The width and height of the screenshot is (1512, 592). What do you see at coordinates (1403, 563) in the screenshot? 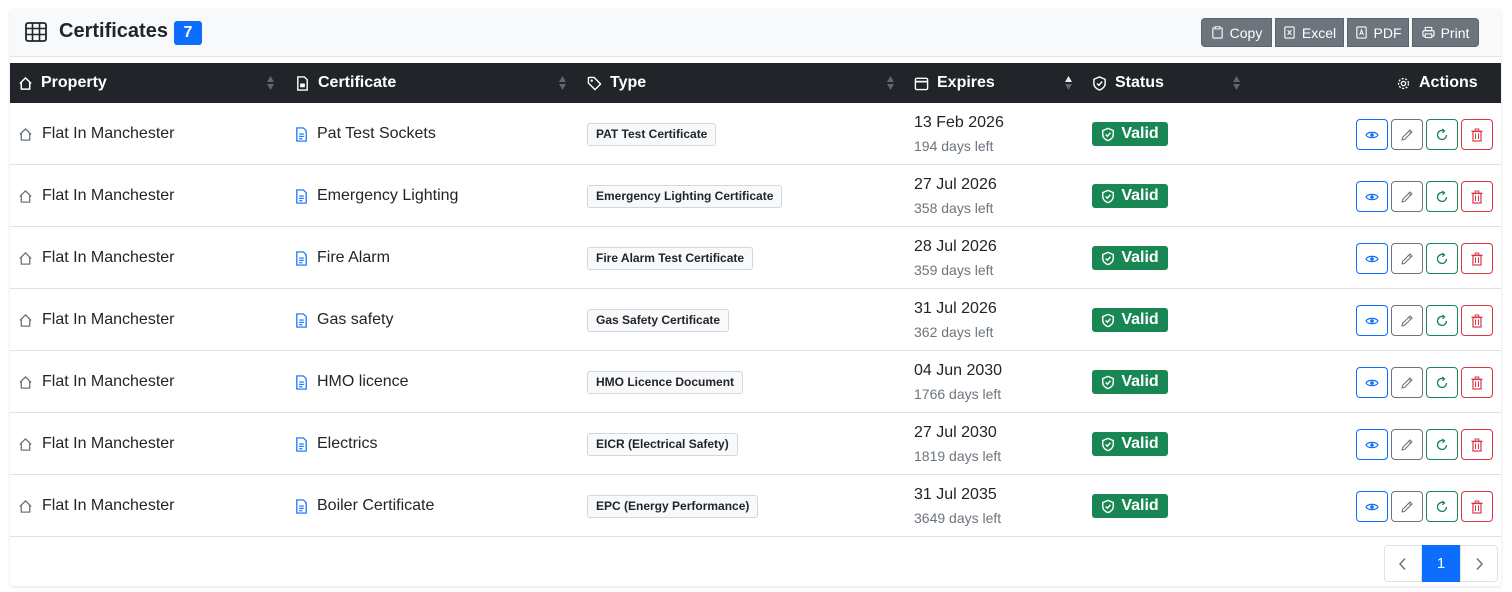
I see `previous-page-button` at bounding box center [1403, 563].